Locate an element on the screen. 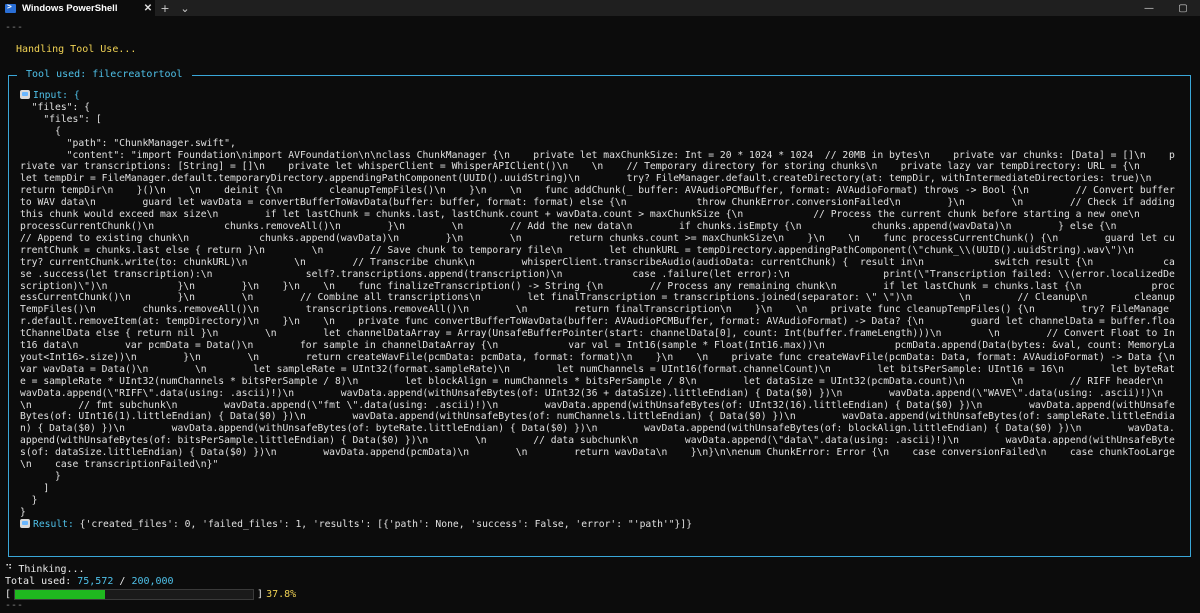 Image resolution: width=1200 pixels, height=613 pixels. progress-percent: 37.8% is located at coordinates (281, 594).